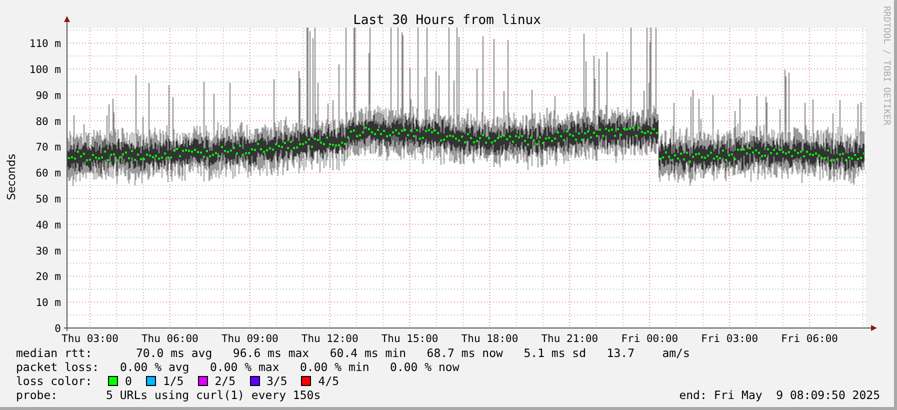 This screenshot has width=897, height=410. What do you see at coordinates (55, 353) in the screenshot?
I see `legend-label: median rtt:` at bounding box center [55, 353].